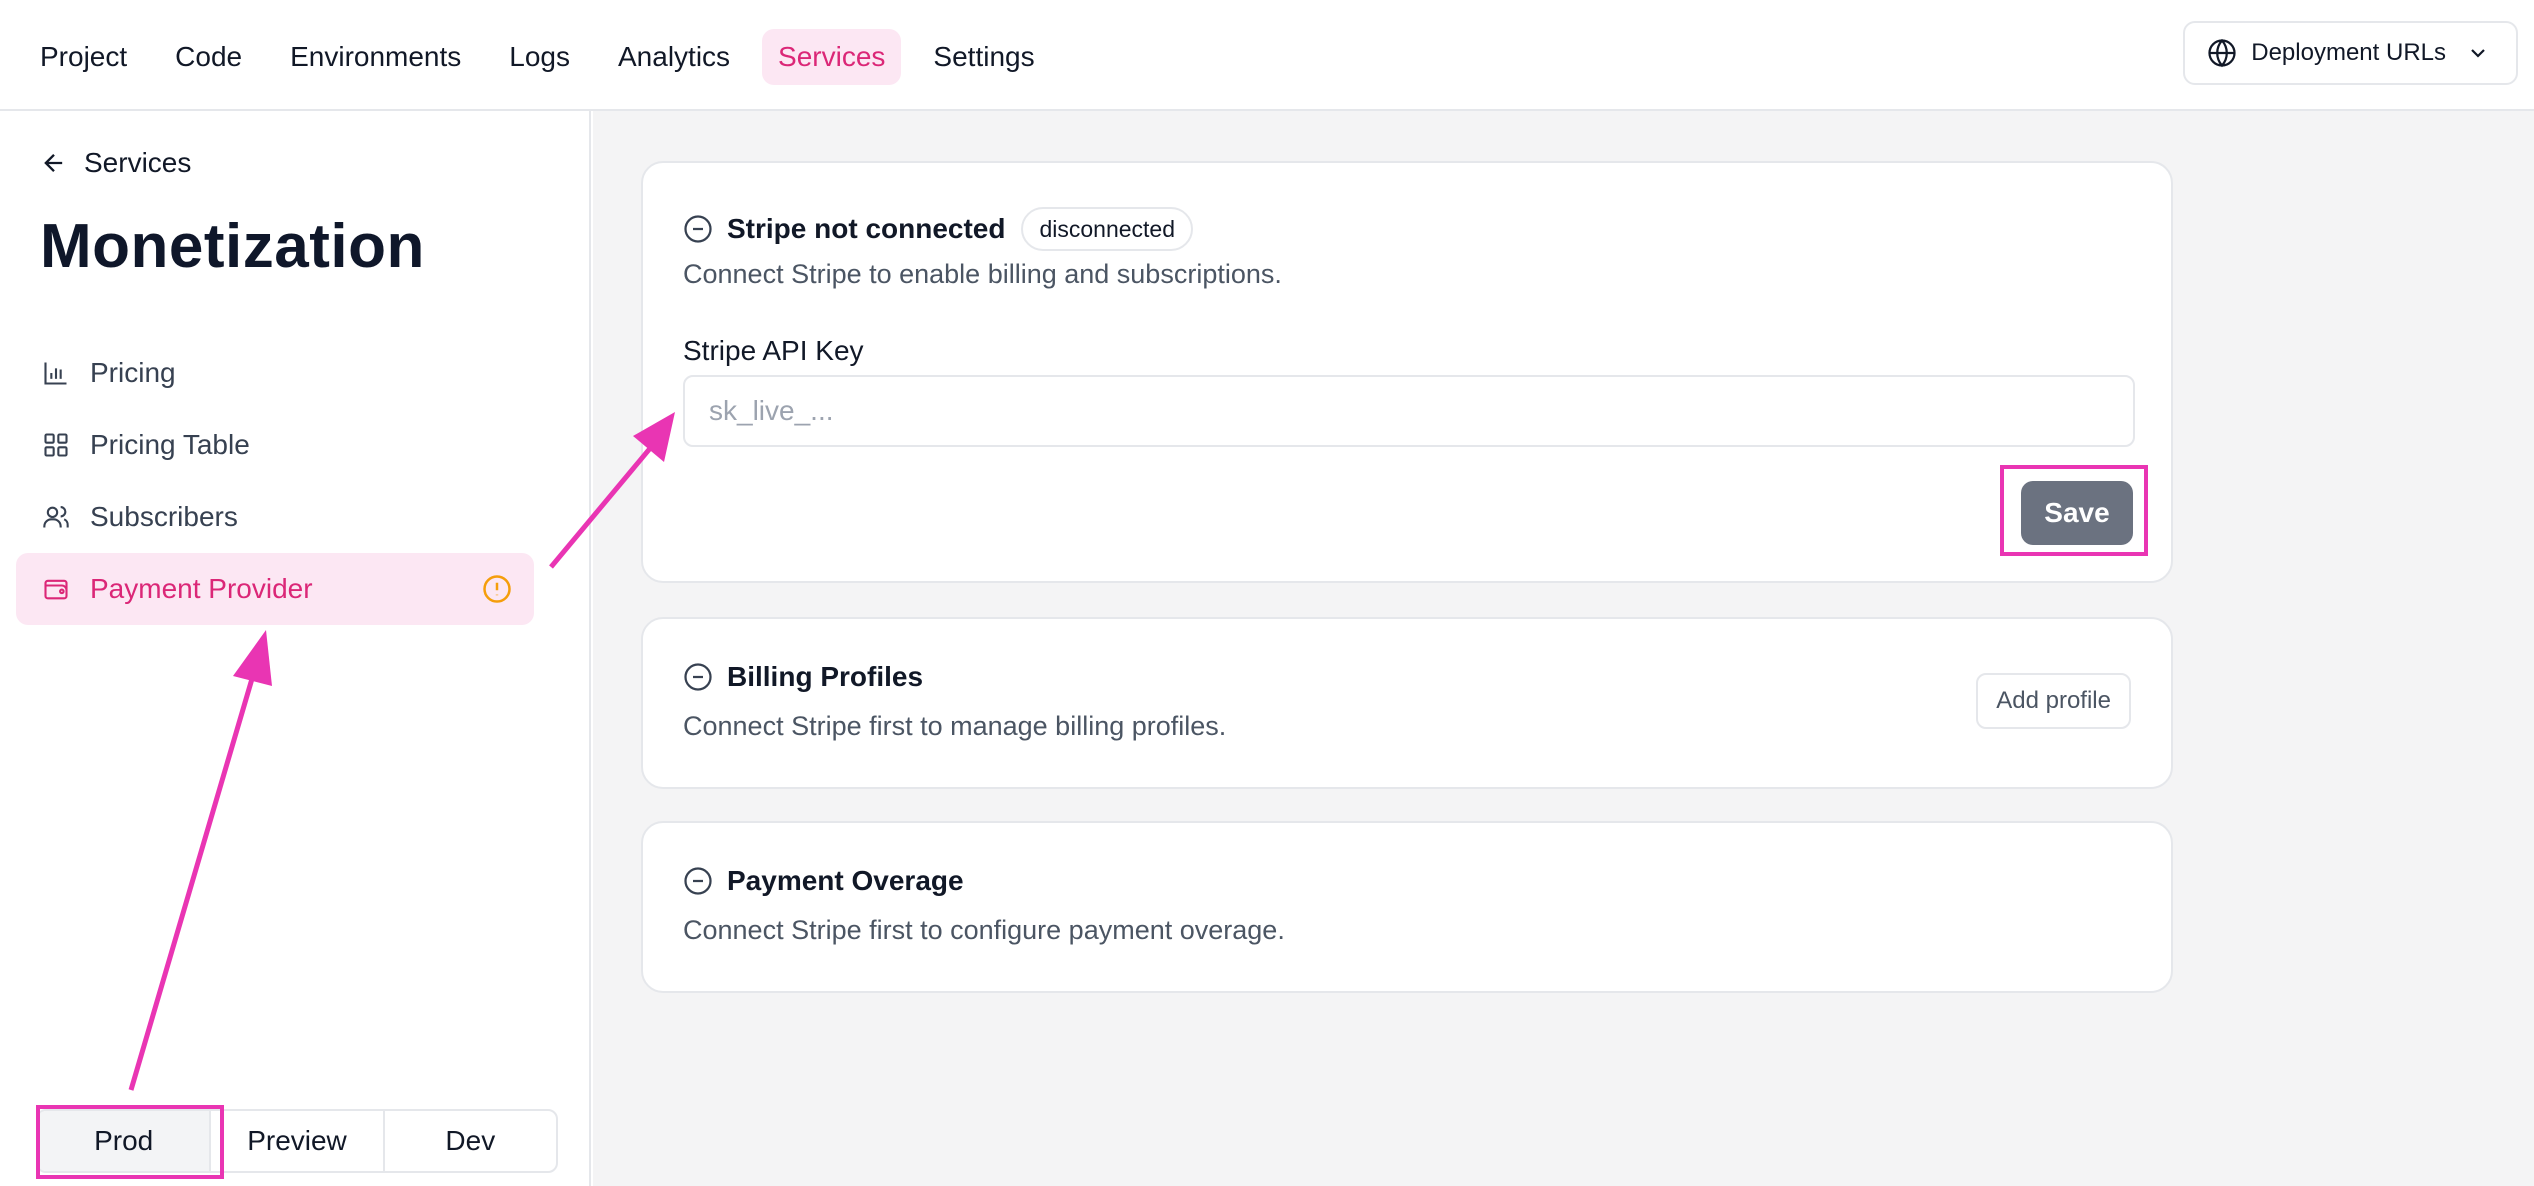 The width and height of the screenshot is (2534, 1186). I want to click on environment-switcher: Prod Preview Dev, so click(297, 1141).